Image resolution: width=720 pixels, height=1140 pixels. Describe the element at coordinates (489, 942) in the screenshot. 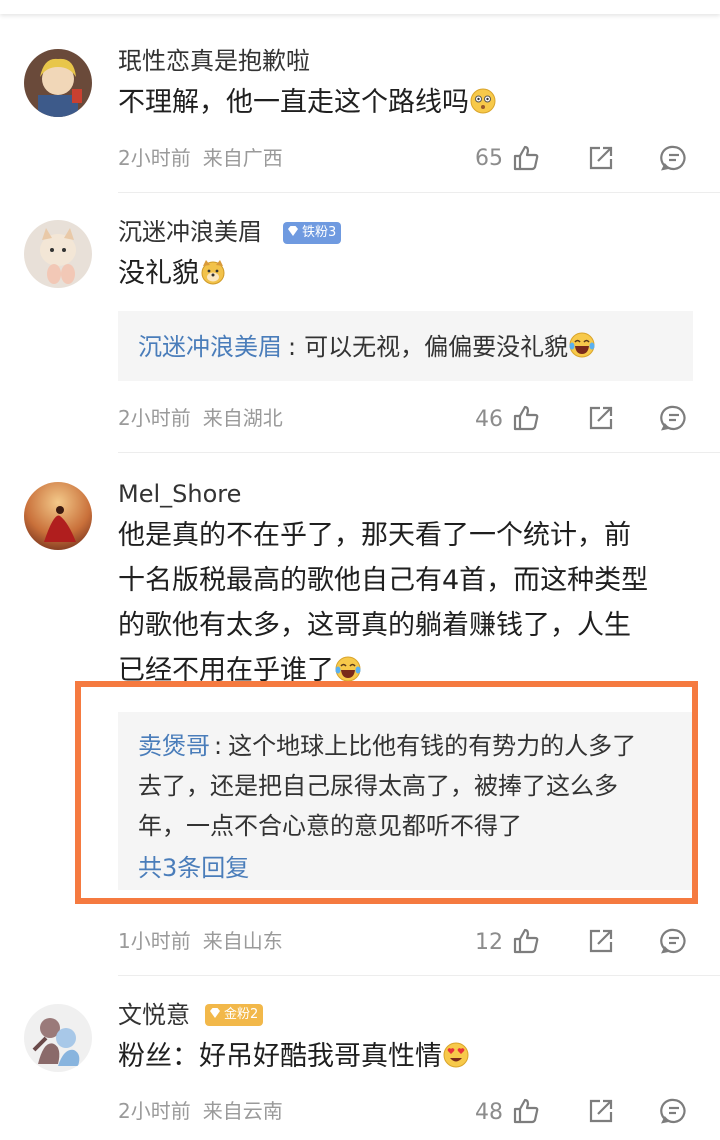

I see `like-count: 12` at that location.